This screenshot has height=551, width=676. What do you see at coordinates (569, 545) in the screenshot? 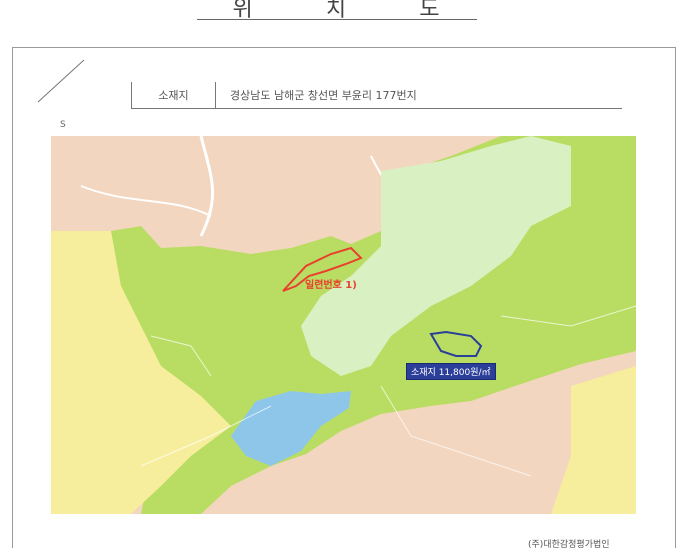
I see `footer-company: (주)대한감정평가법인` at bounding box center [569, 545].